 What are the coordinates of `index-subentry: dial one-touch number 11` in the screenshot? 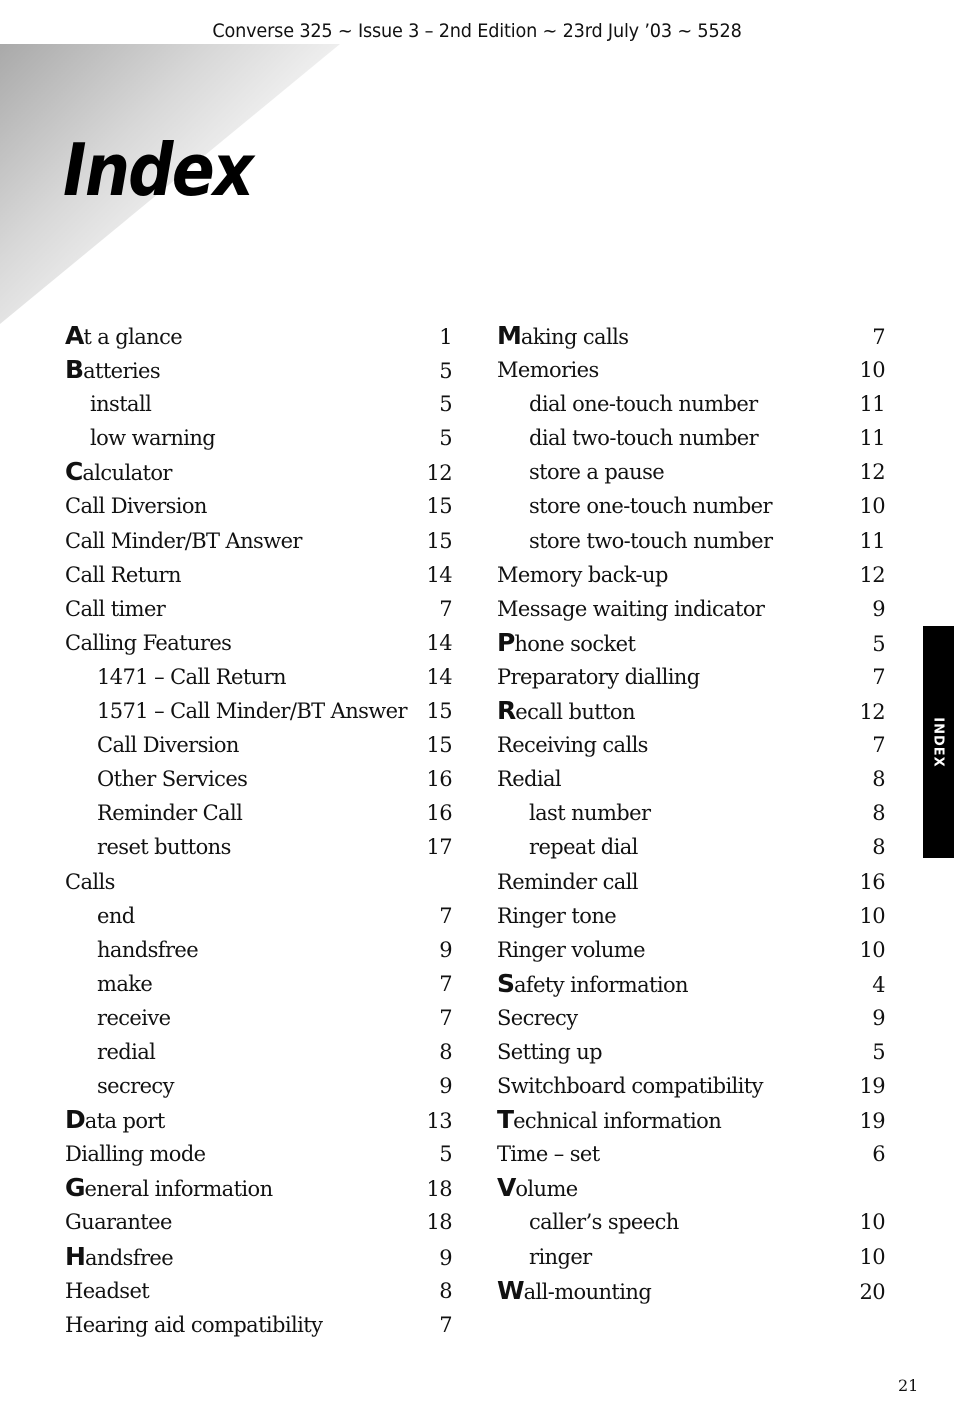 It's located at (691, 404).